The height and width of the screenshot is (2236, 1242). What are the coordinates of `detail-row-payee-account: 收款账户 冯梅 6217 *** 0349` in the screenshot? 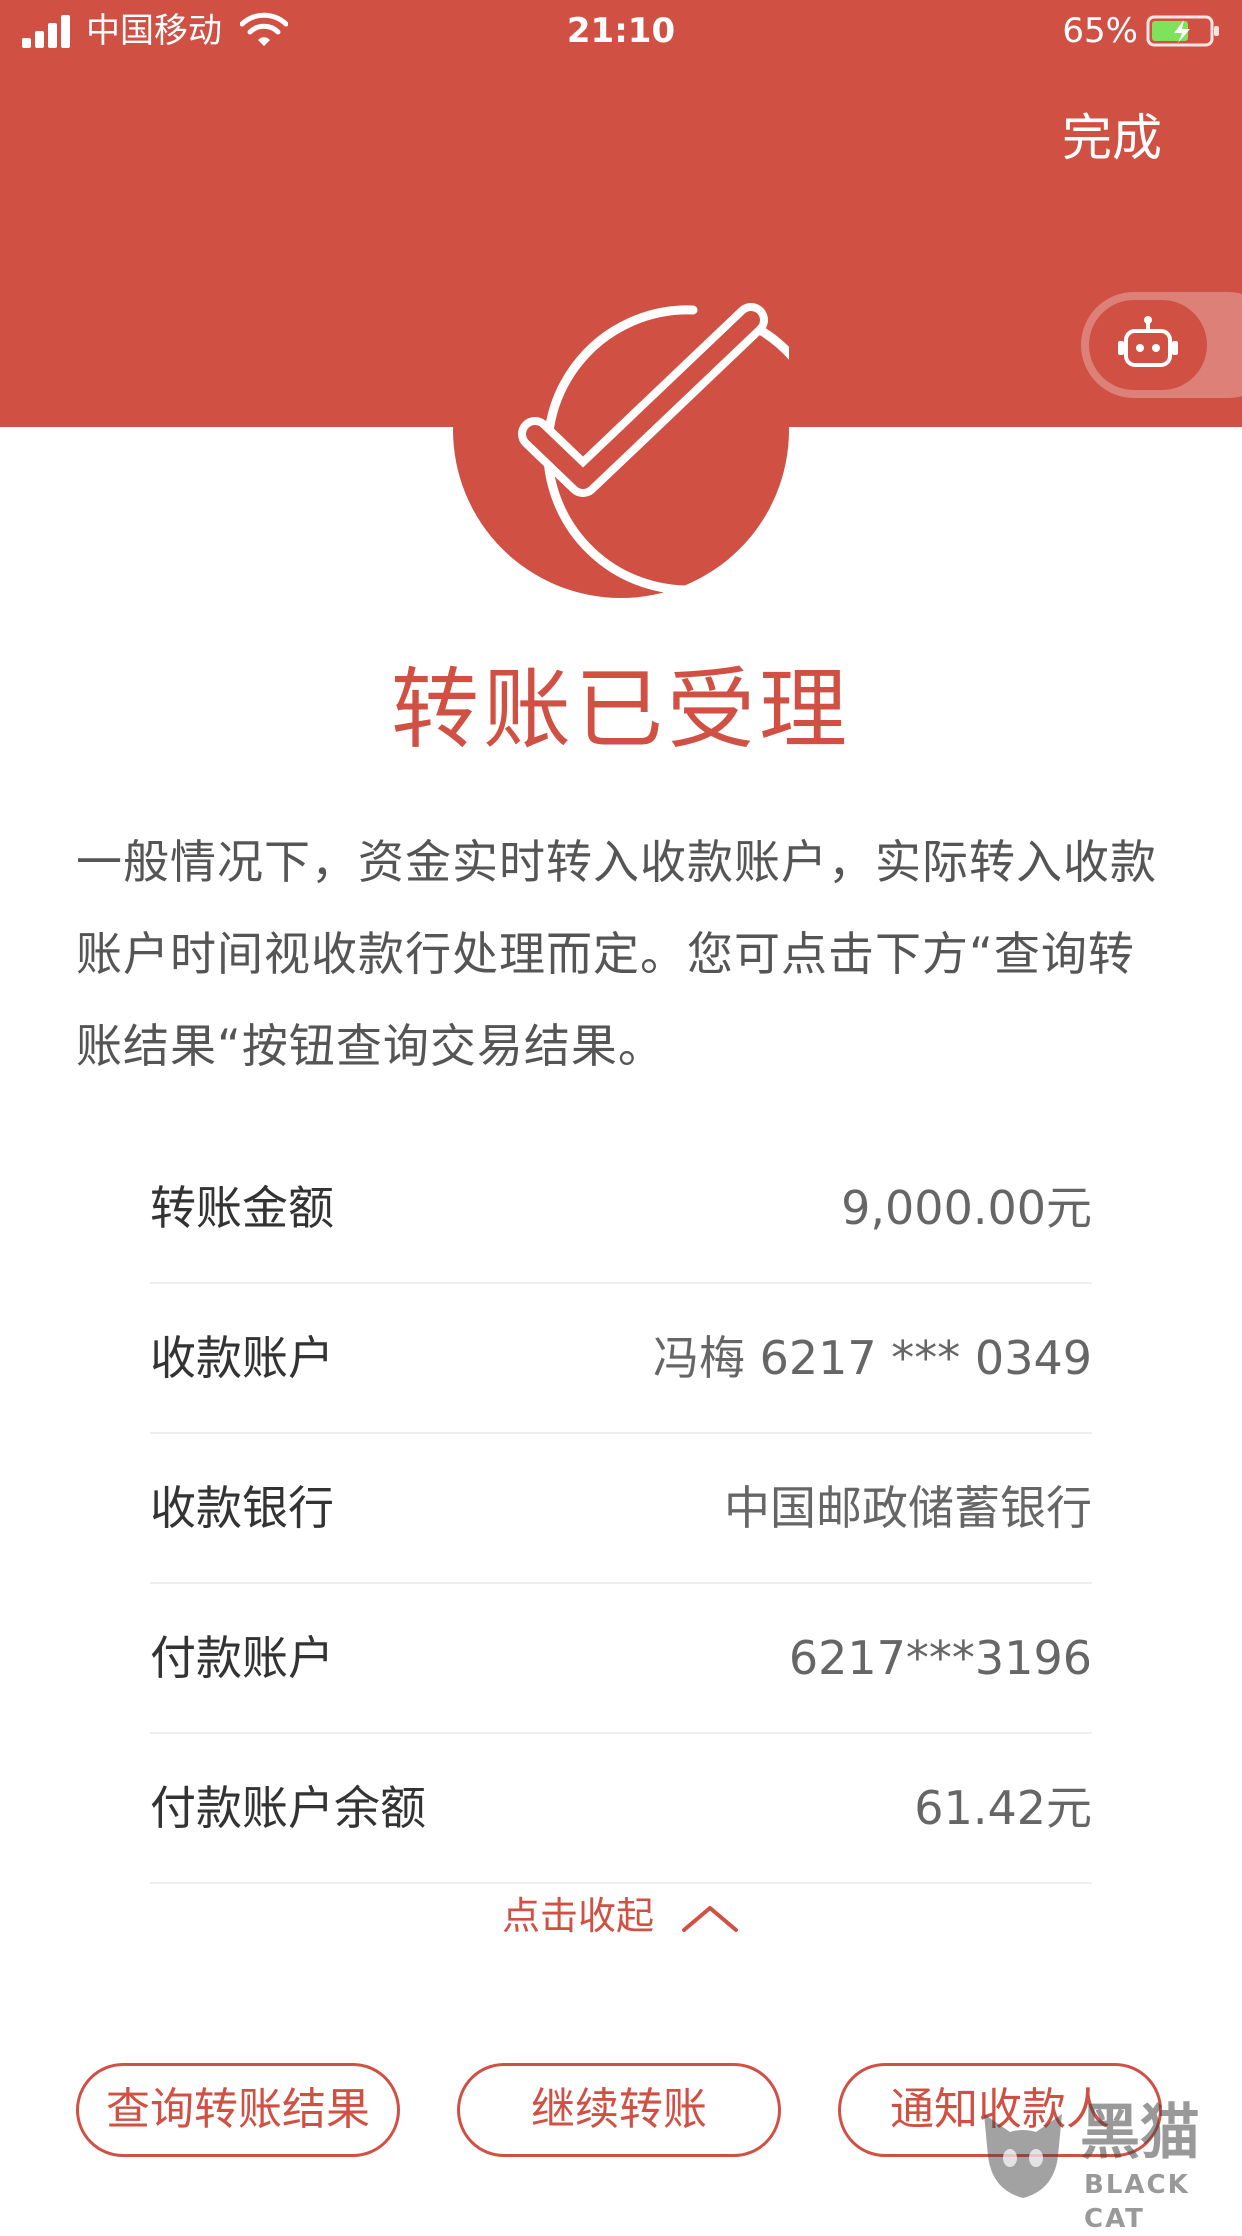 It's located at (621, 1359).